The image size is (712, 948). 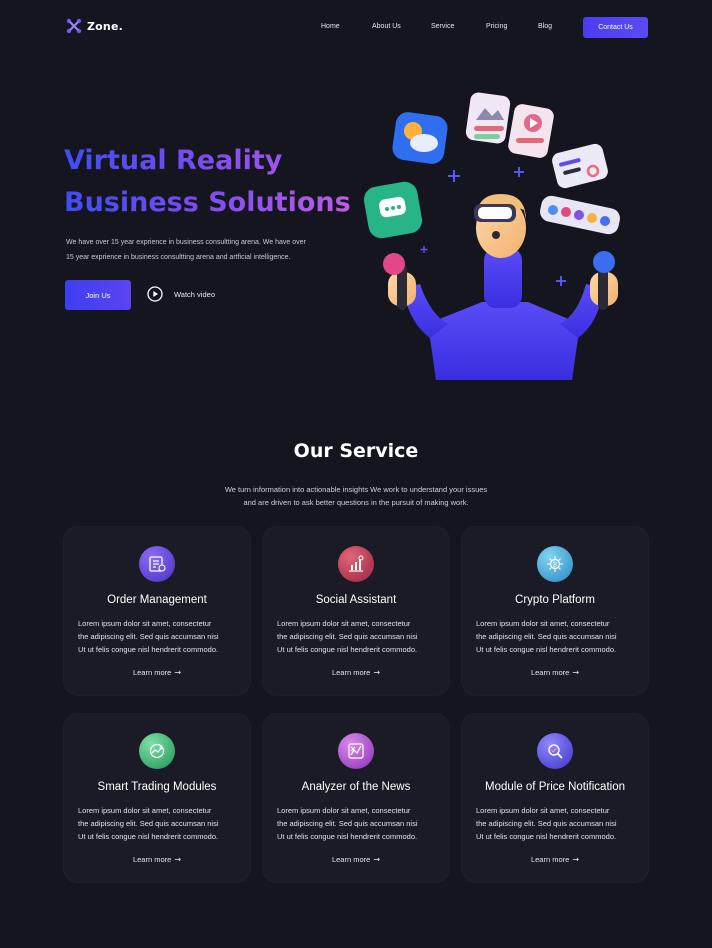 What do you see at coordinates (488, 118) in the screenshot?
I see `image-card-icon` at bounding box center [488, 118].